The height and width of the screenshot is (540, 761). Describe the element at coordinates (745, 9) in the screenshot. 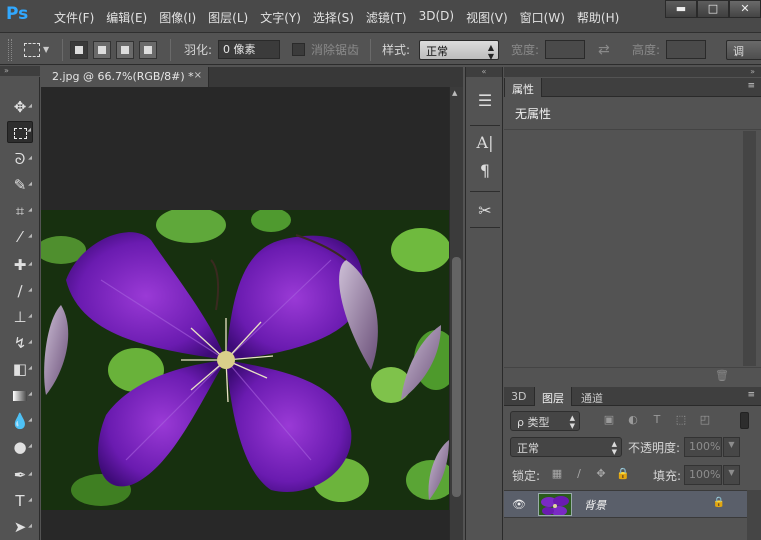

I see `close-button: ✕` at that location.